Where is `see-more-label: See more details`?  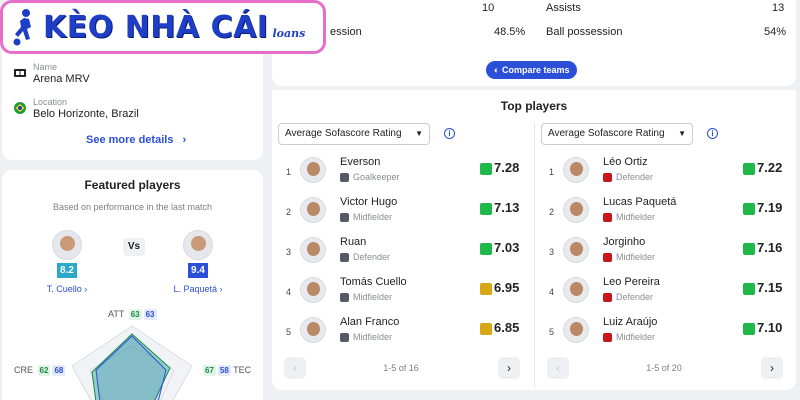
see-more-label: See more details is located at coordinates (130, 140).